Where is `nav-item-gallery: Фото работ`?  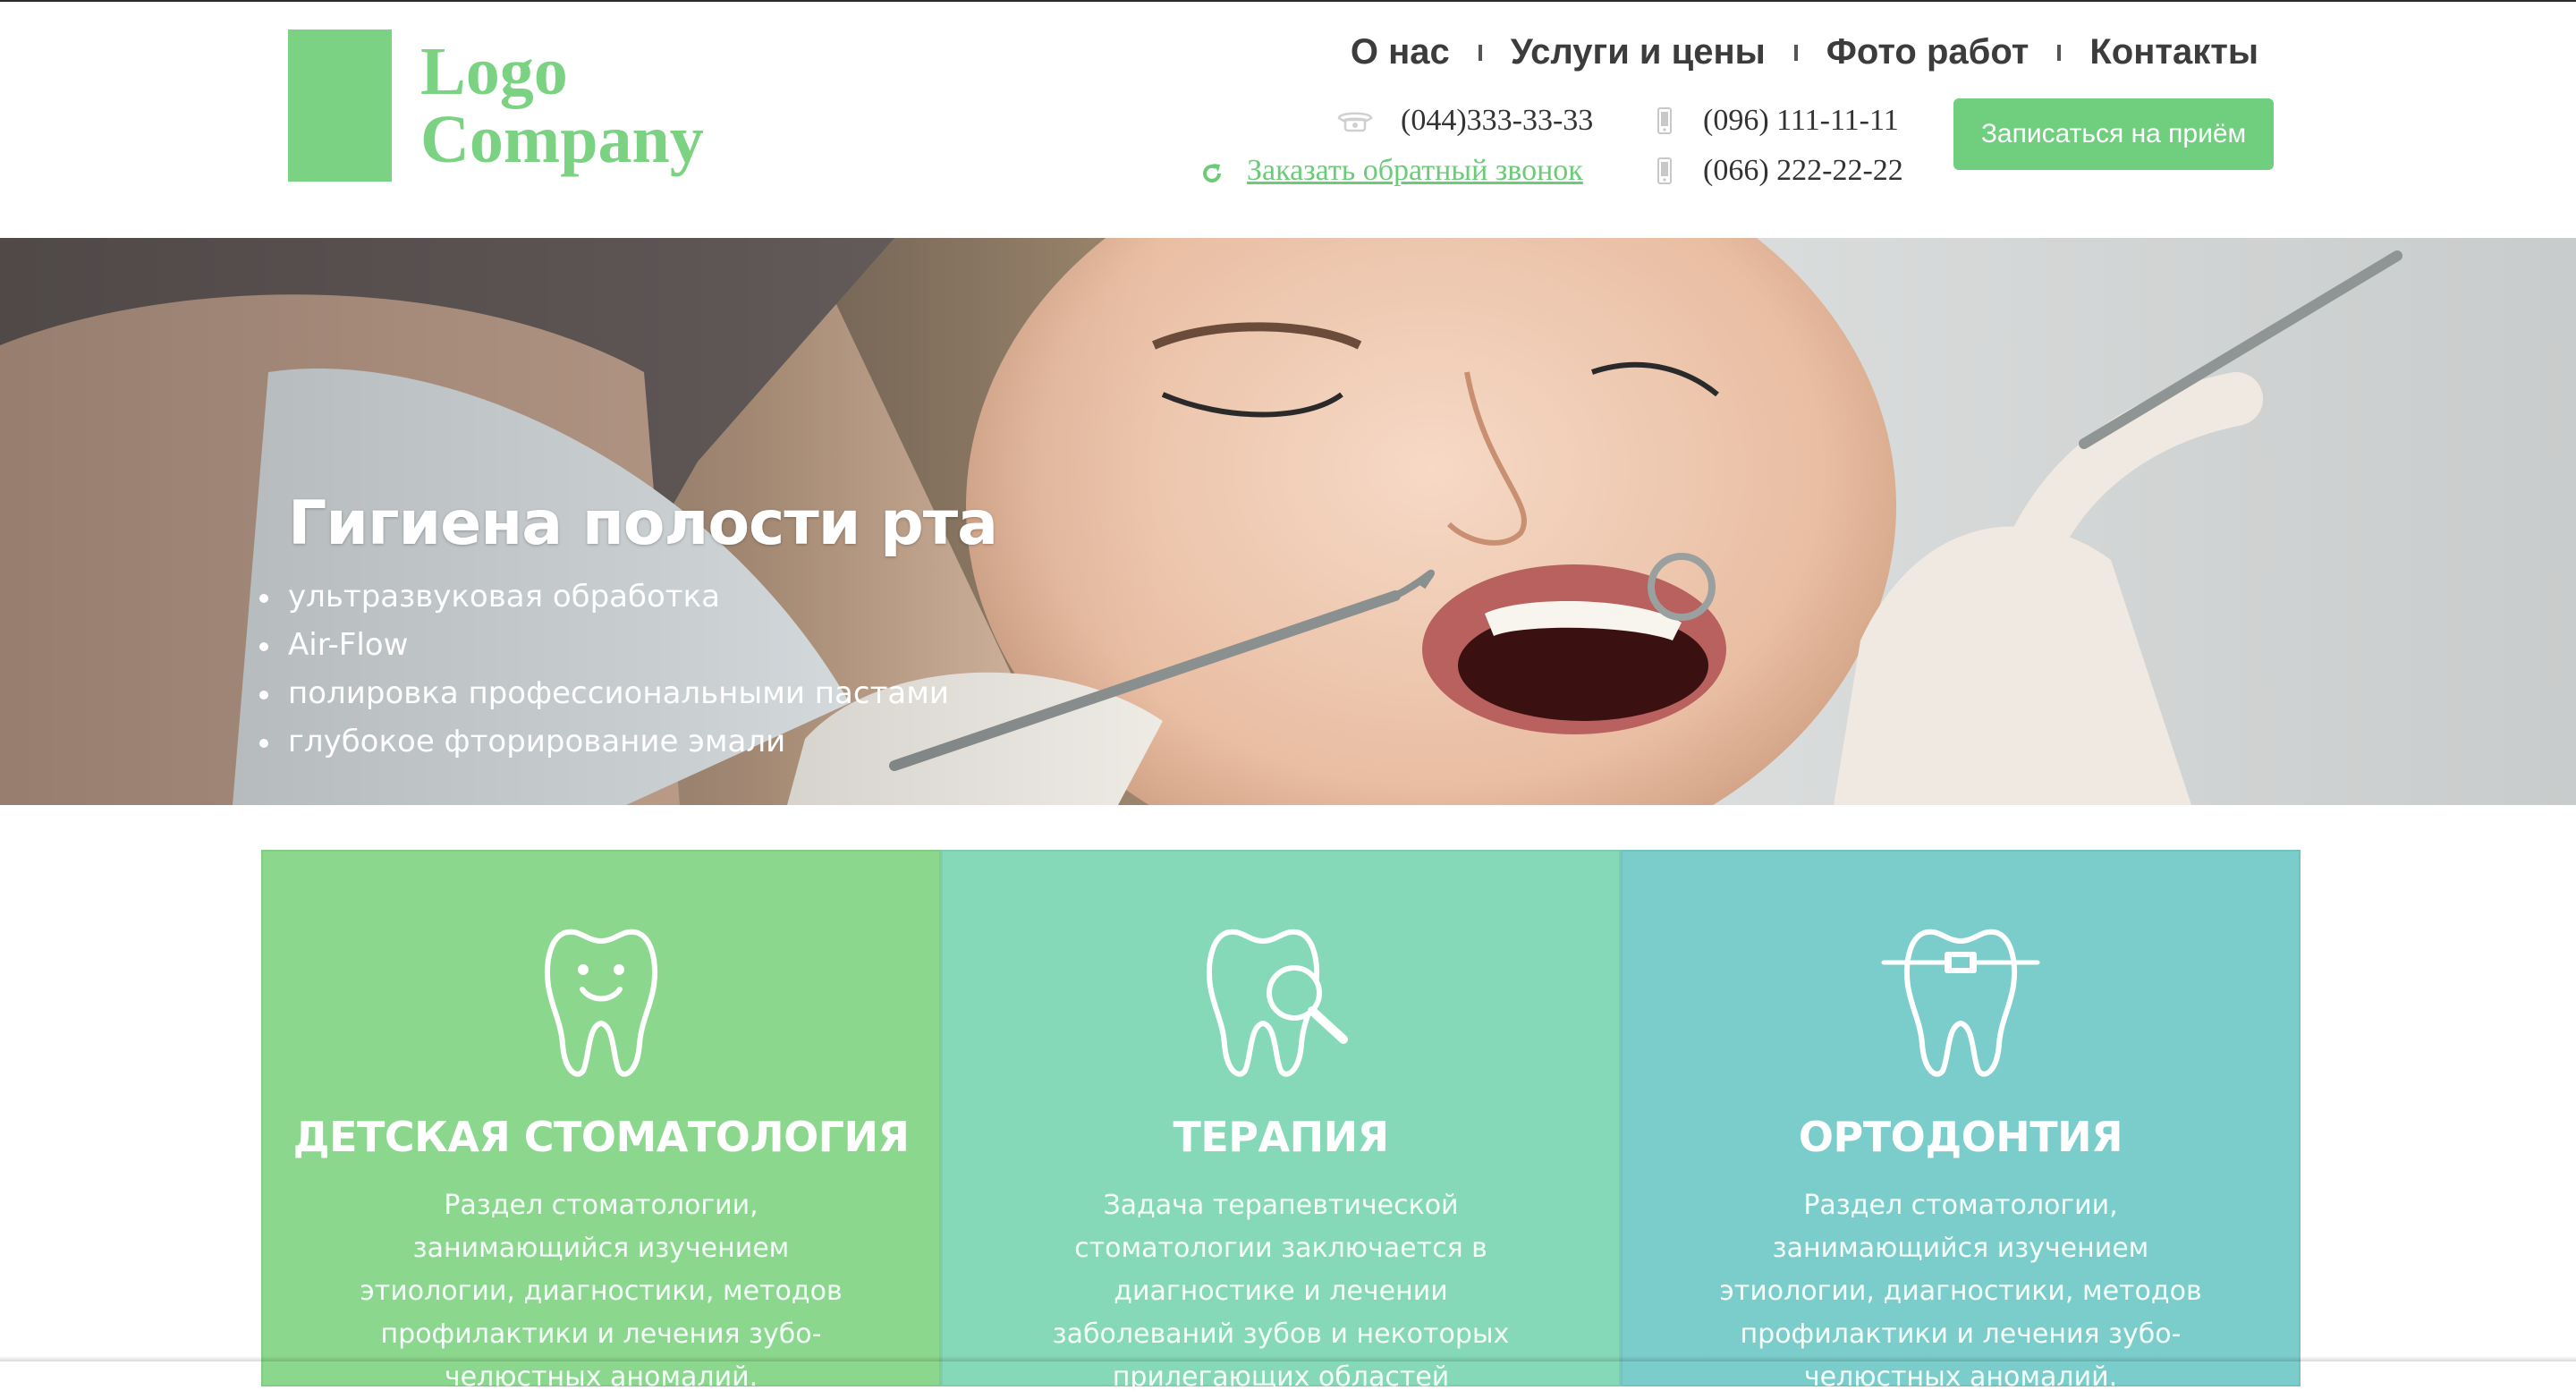 nav-item-gallery: Фото работ is located at coordinates (1927, 52).